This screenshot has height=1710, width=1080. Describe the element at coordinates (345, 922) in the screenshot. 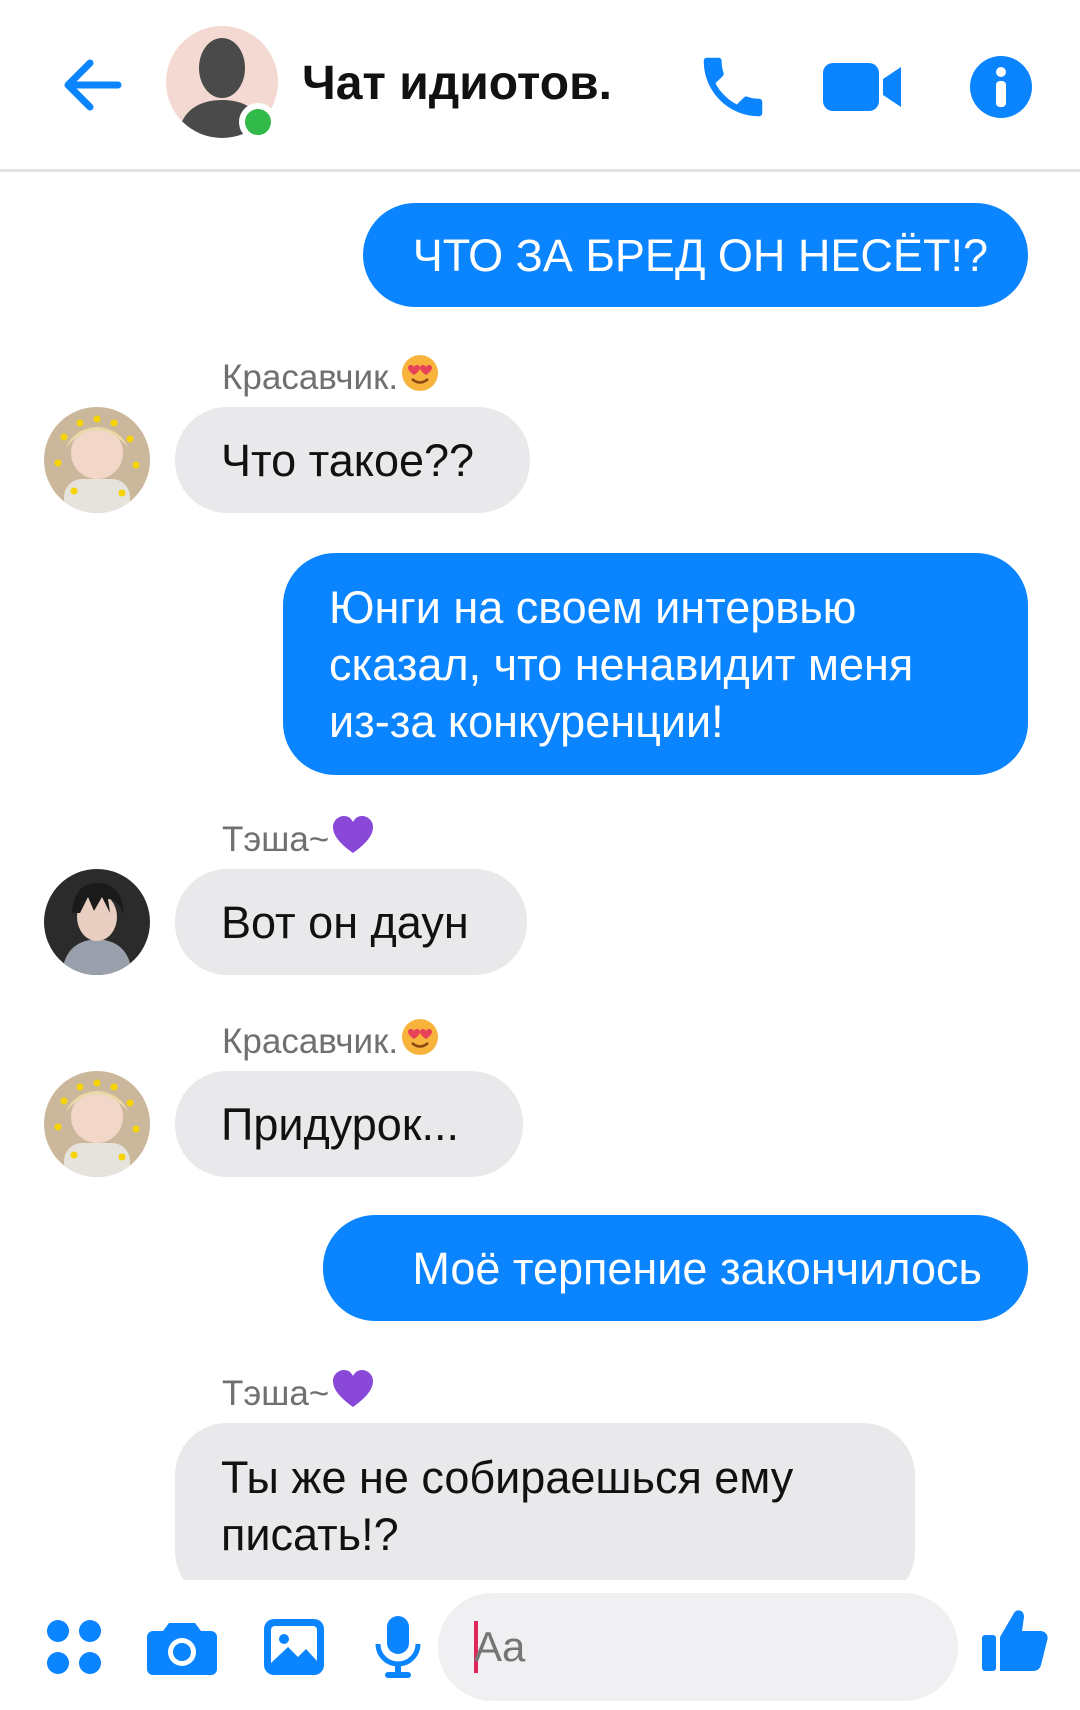

I see `message-text: Вот он даун` at that location.